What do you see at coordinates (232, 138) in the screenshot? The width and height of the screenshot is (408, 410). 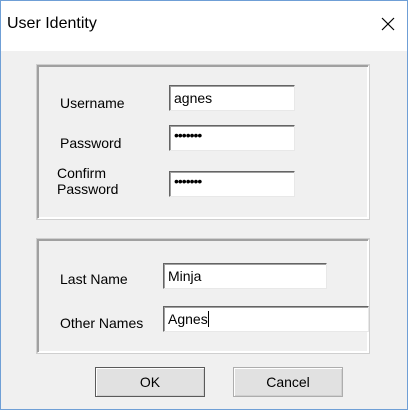 I see `password-input: •••••••` at bounding box center [232, 138].